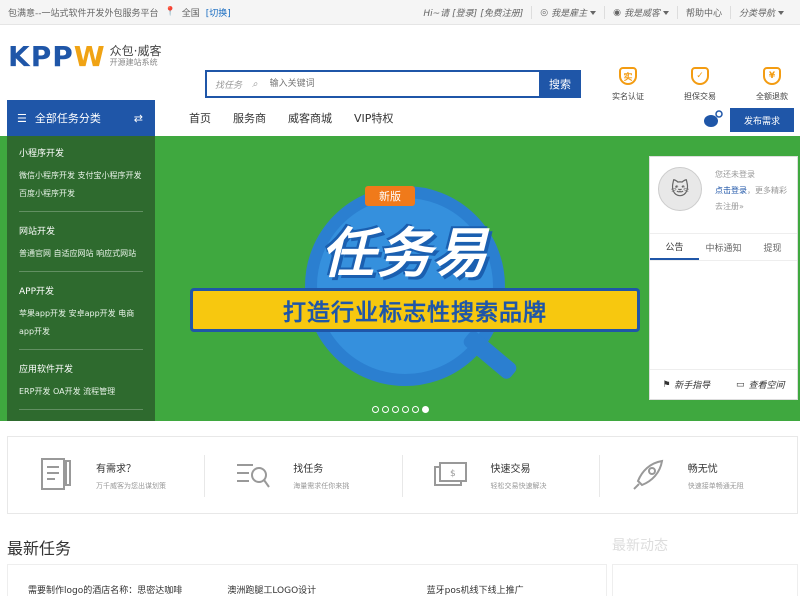 The width and height of the screenshot is (800, 596). I want to click on hero-slogan: 打造行业标志性搜索品牌, so click(415, 310).